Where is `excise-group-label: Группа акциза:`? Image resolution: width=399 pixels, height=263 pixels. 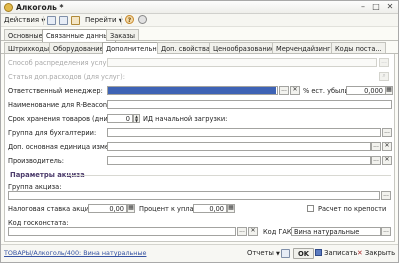 excise-group-label: Группа акциза: is located at coordinates (35, 187).